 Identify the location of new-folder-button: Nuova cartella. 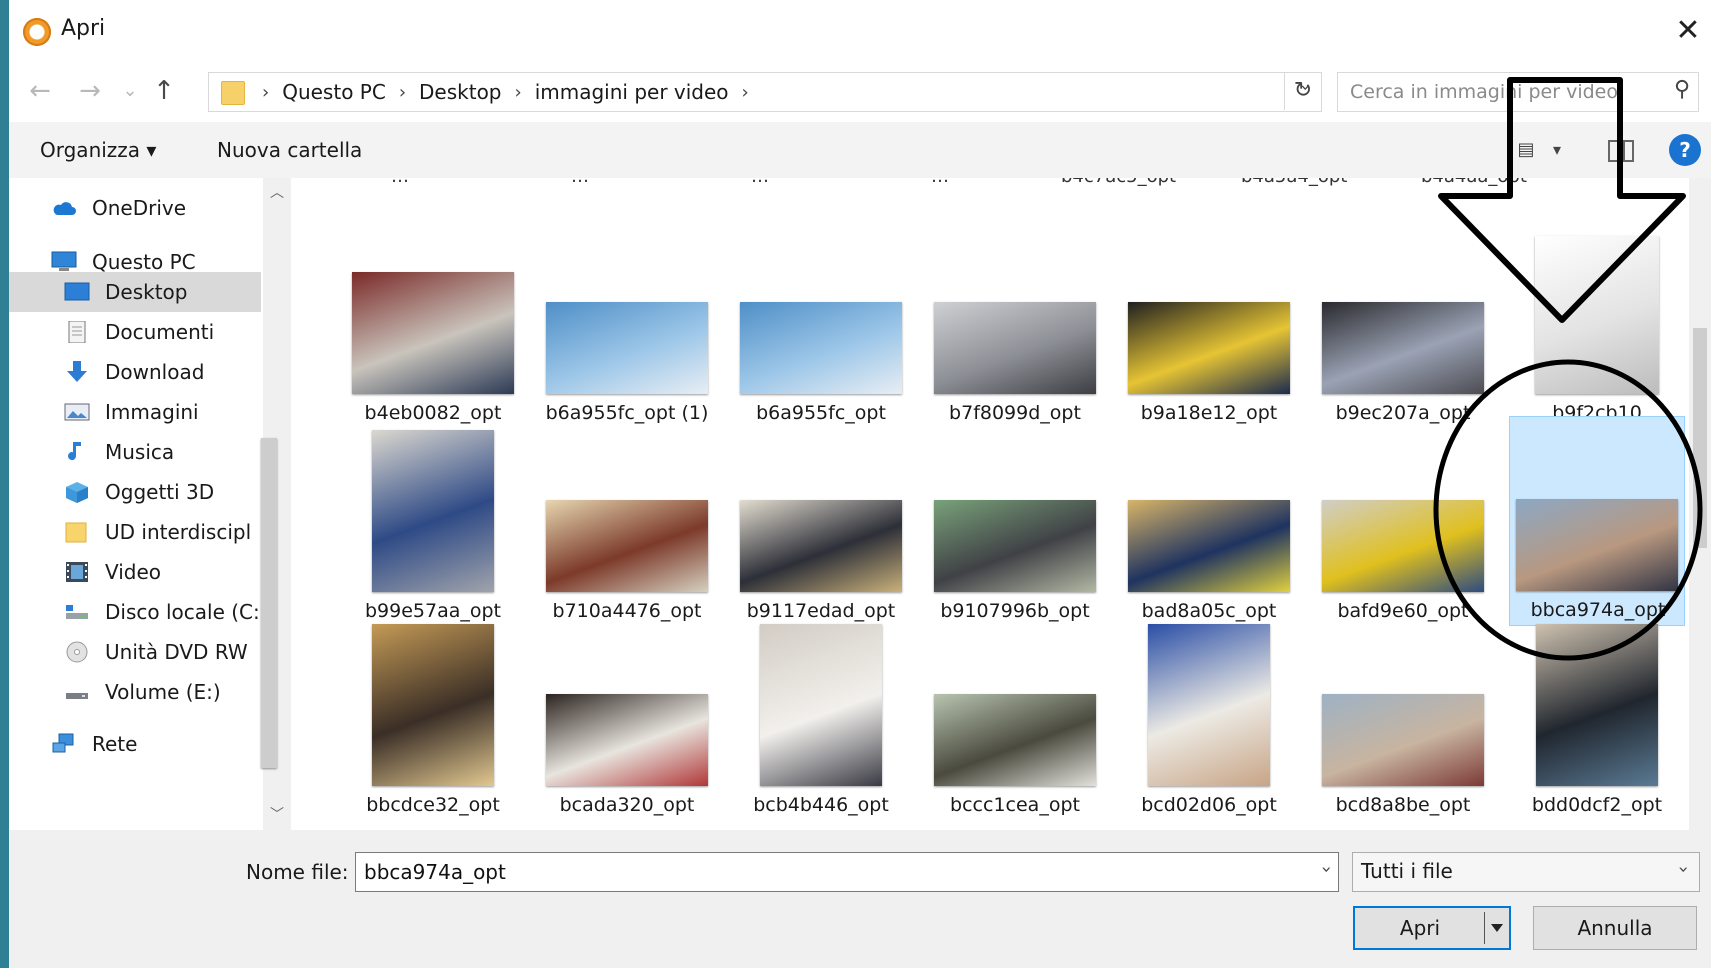
(289, 150).